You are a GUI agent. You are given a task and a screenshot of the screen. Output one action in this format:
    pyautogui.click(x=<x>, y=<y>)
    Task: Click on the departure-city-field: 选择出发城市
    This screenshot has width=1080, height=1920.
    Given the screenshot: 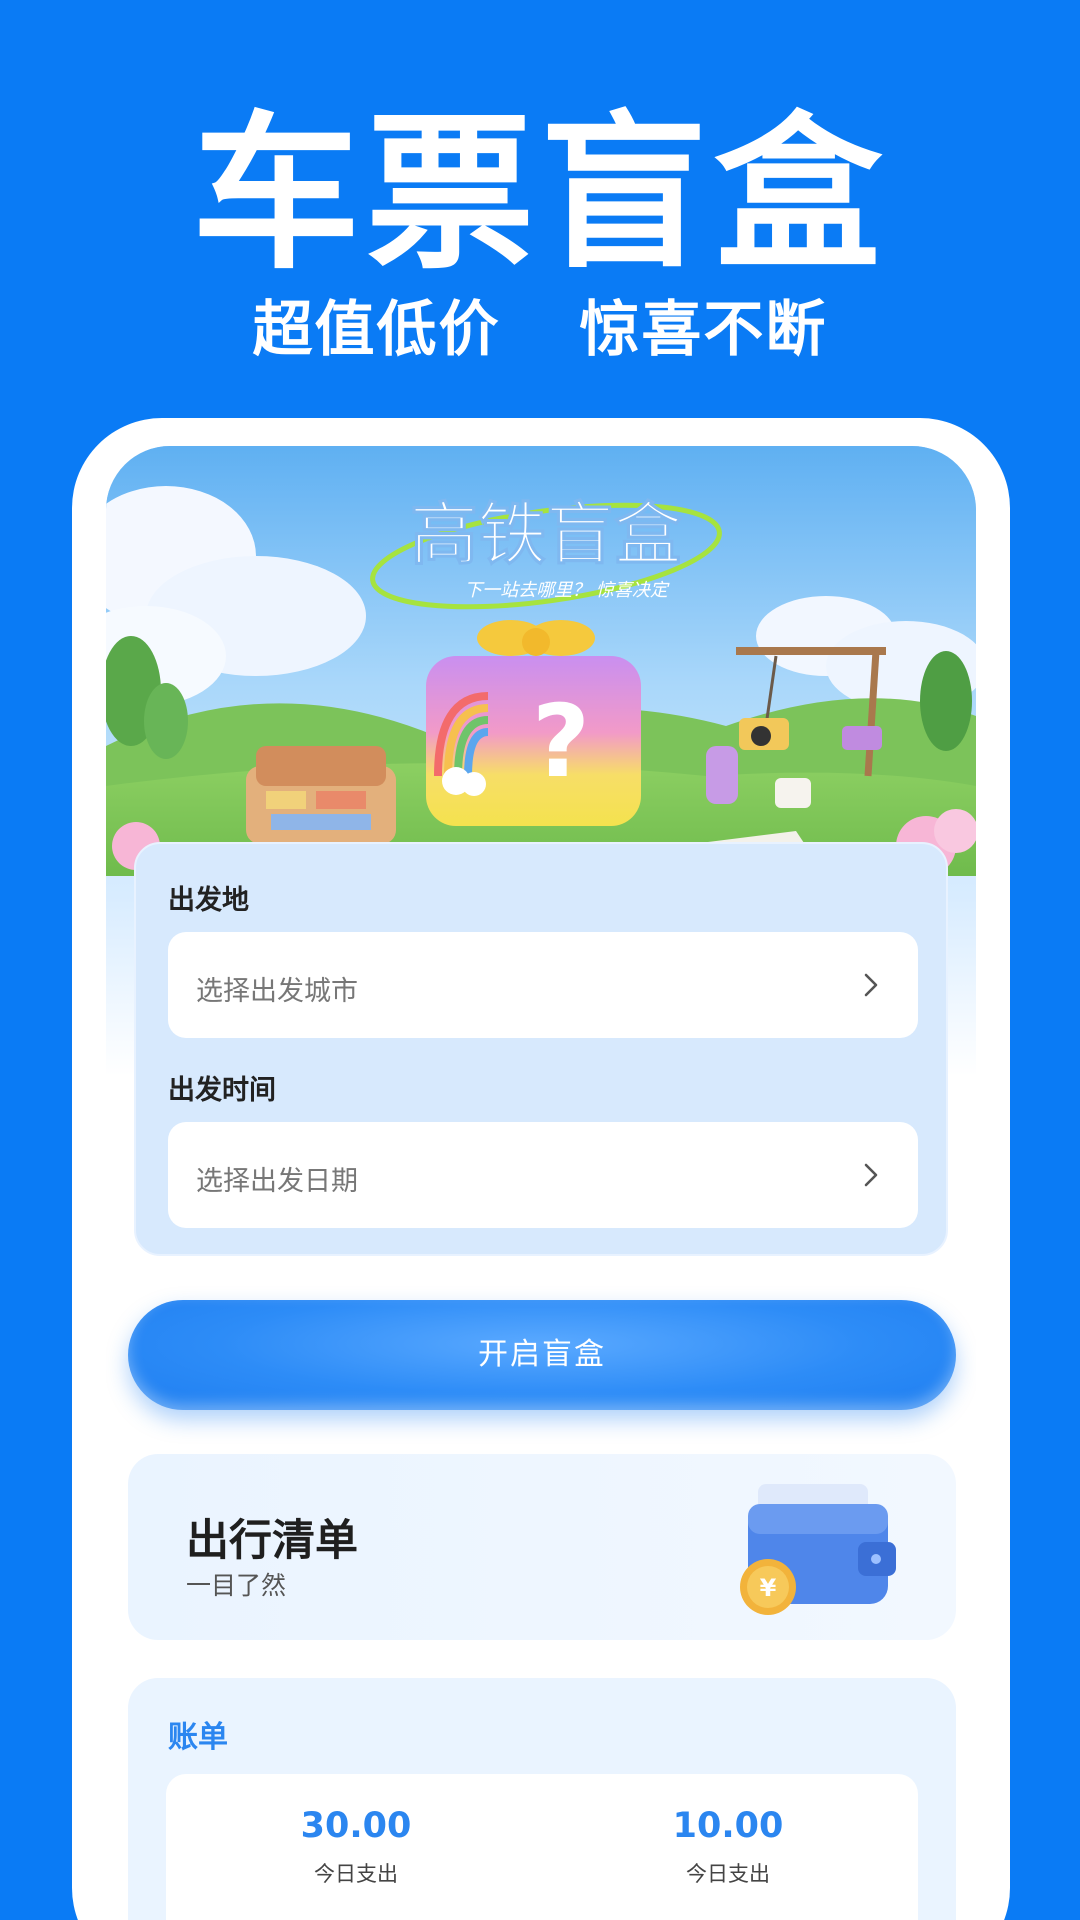 What is the action you would take?
    pyautogui.click(x=543, y=985)
    